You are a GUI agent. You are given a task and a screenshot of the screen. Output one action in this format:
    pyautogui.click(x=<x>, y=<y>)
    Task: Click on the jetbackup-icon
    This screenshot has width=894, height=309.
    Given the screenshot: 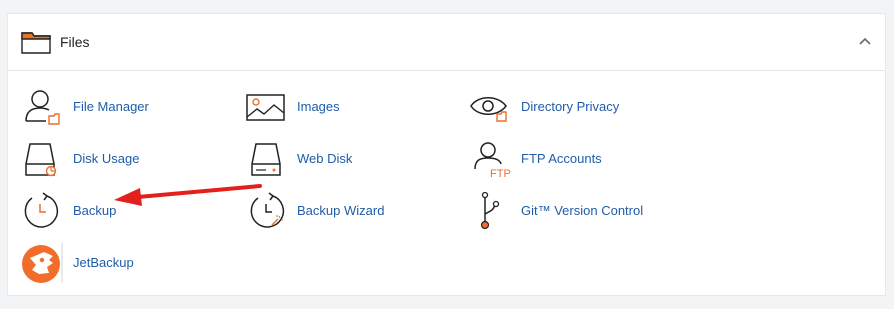 What is the action you would take?
    pyautogui.click(x=42, y=263)
    